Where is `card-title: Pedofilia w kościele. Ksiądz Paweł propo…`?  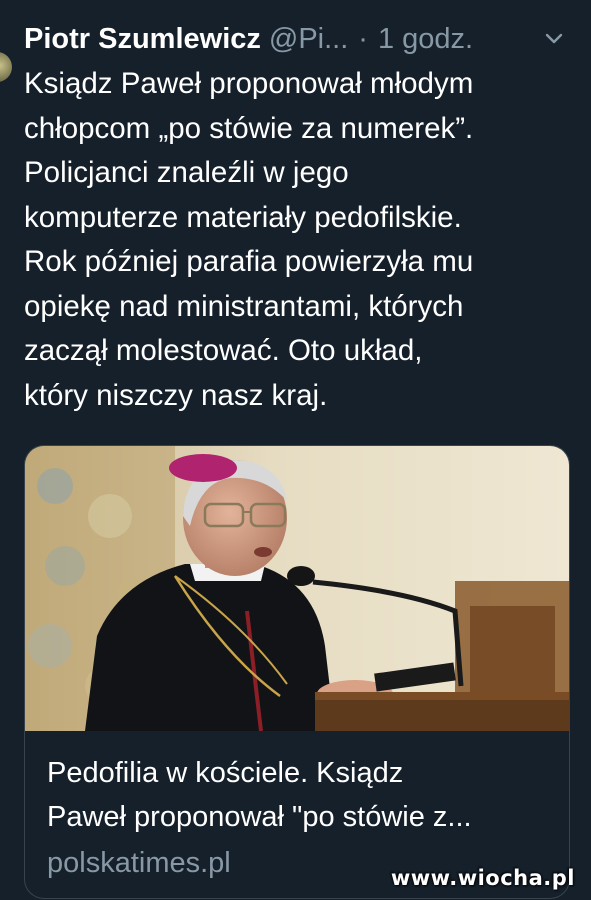 card-title: Pedofilia w kościele. Ksiądz Paweł propo… is located at coordinates (299, 795).